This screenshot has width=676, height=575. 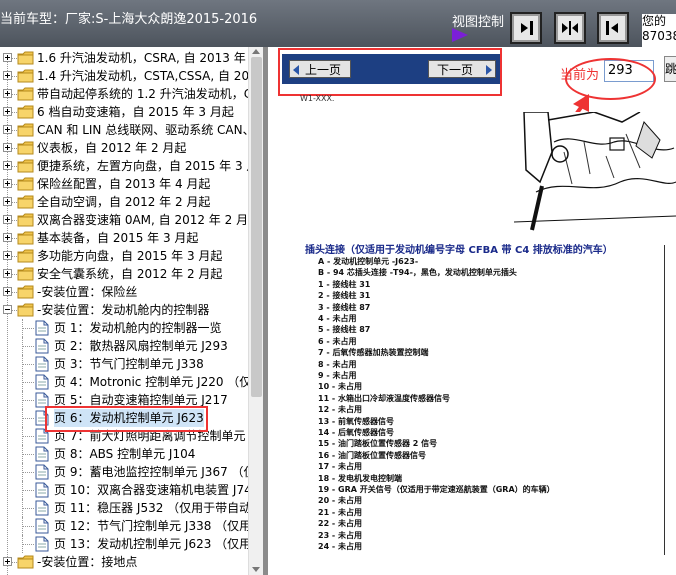 I want to click on tree-folder-item: 保险丝配置，自 2013 年 4 月起, so click(x=124, y=184).